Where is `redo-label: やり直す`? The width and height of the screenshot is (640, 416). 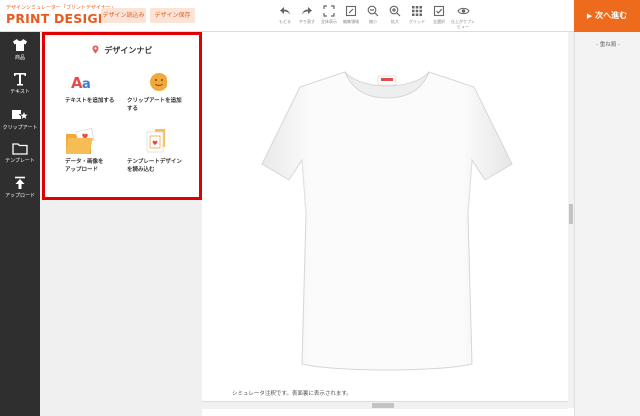
redo-label: やり直す is located at coordinates (307, 21).